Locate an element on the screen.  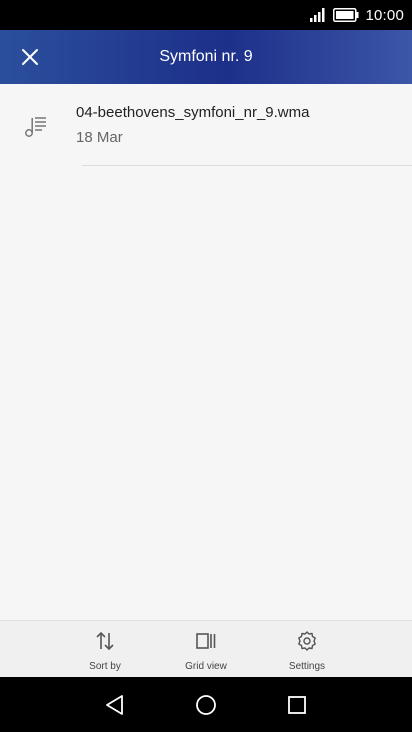
sort-icon is located at coordinates (105, 641).